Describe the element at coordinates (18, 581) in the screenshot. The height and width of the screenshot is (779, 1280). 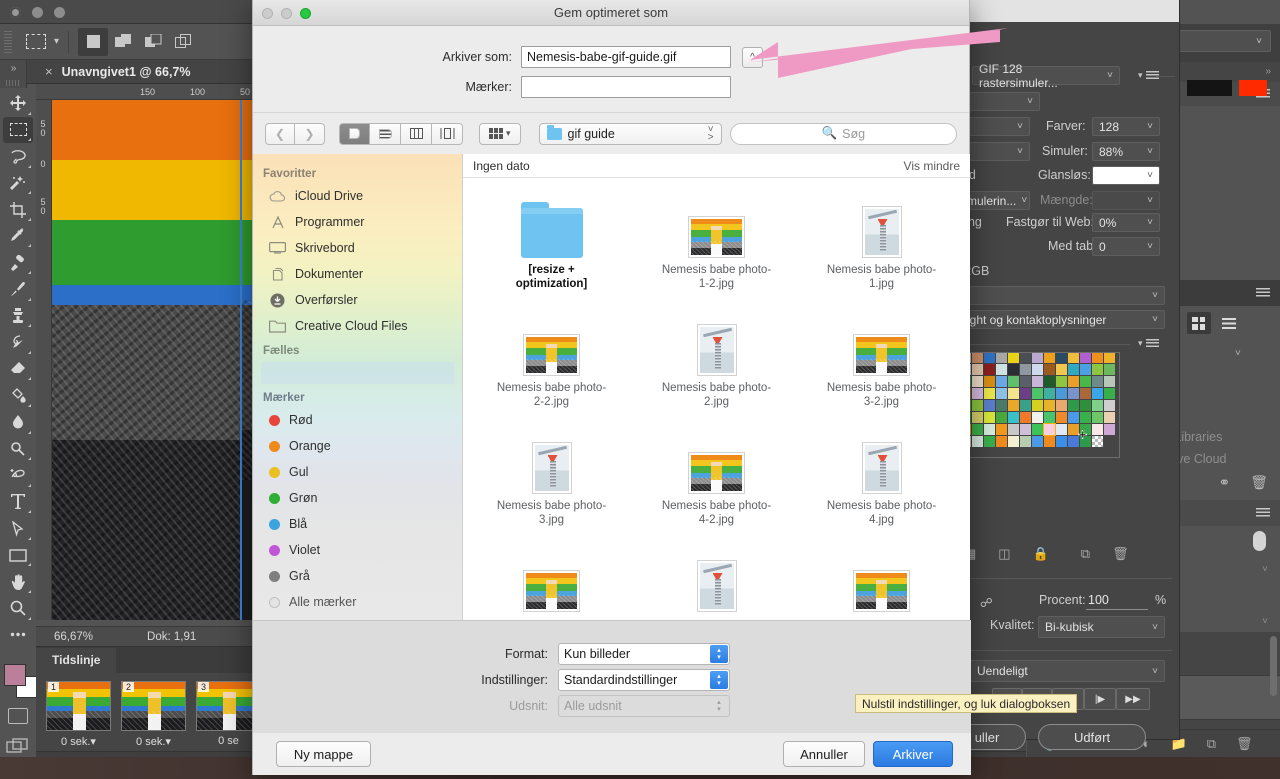
I see `hand-tool` at that location.